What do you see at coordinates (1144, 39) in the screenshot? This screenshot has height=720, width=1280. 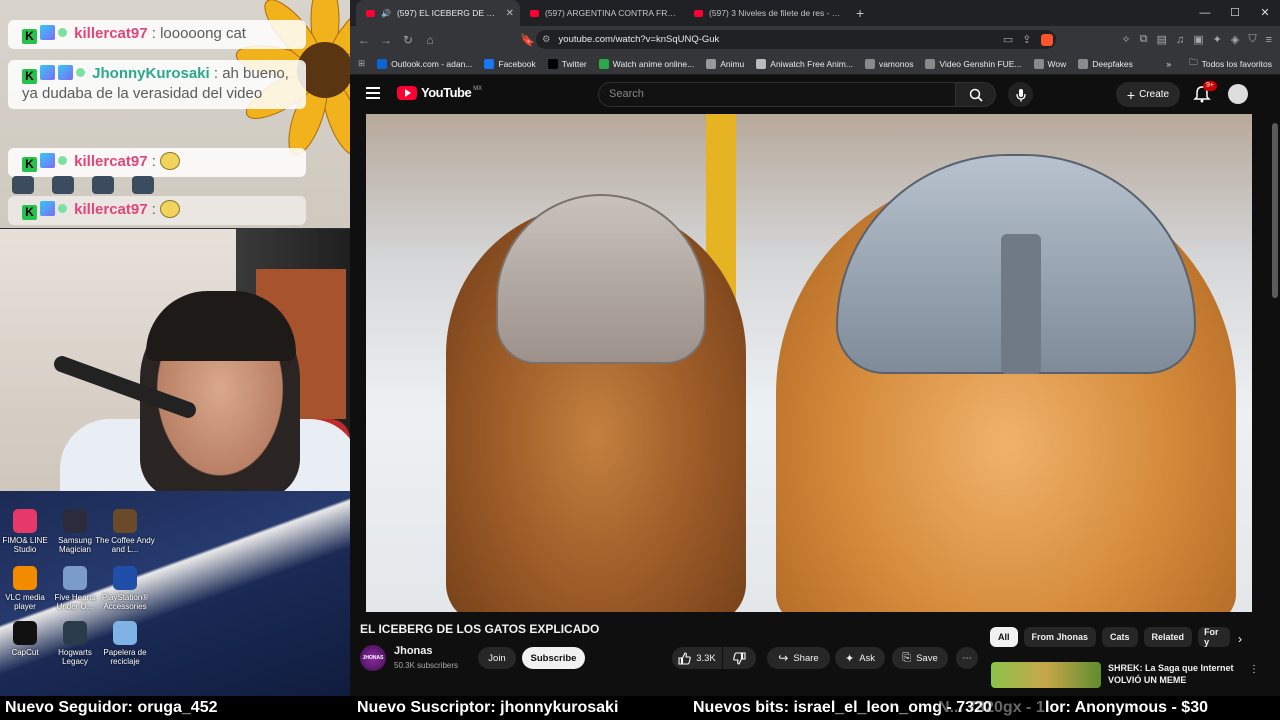 I see `puzzle-icon: ⧉` at bounding box center [1144, 39].